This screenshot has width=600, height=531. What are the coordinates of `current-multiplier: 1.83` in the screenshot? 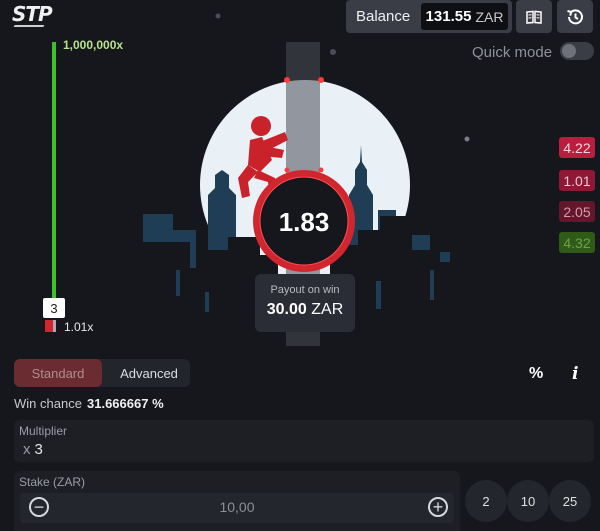 It's located at (304, 222).